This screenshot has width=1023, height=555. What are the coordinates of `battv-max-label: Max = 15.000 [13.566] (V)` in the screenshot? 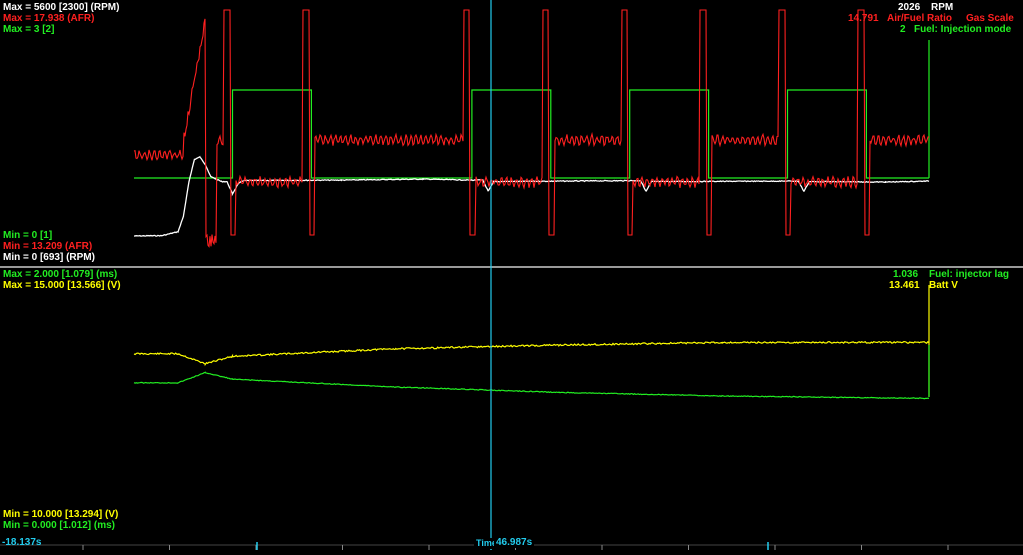 It's located at (62, 285).